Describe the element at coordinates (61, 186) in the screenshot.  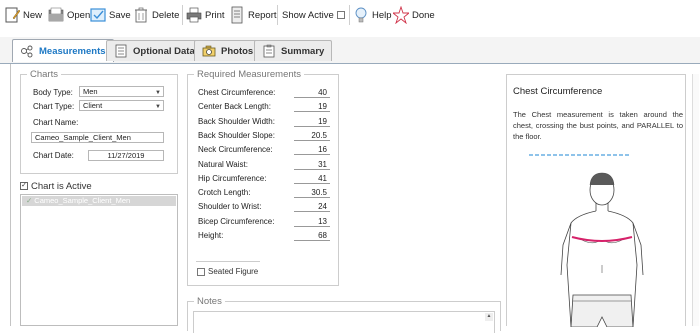
I see `chart-active-label: Chart is Active` at that location.